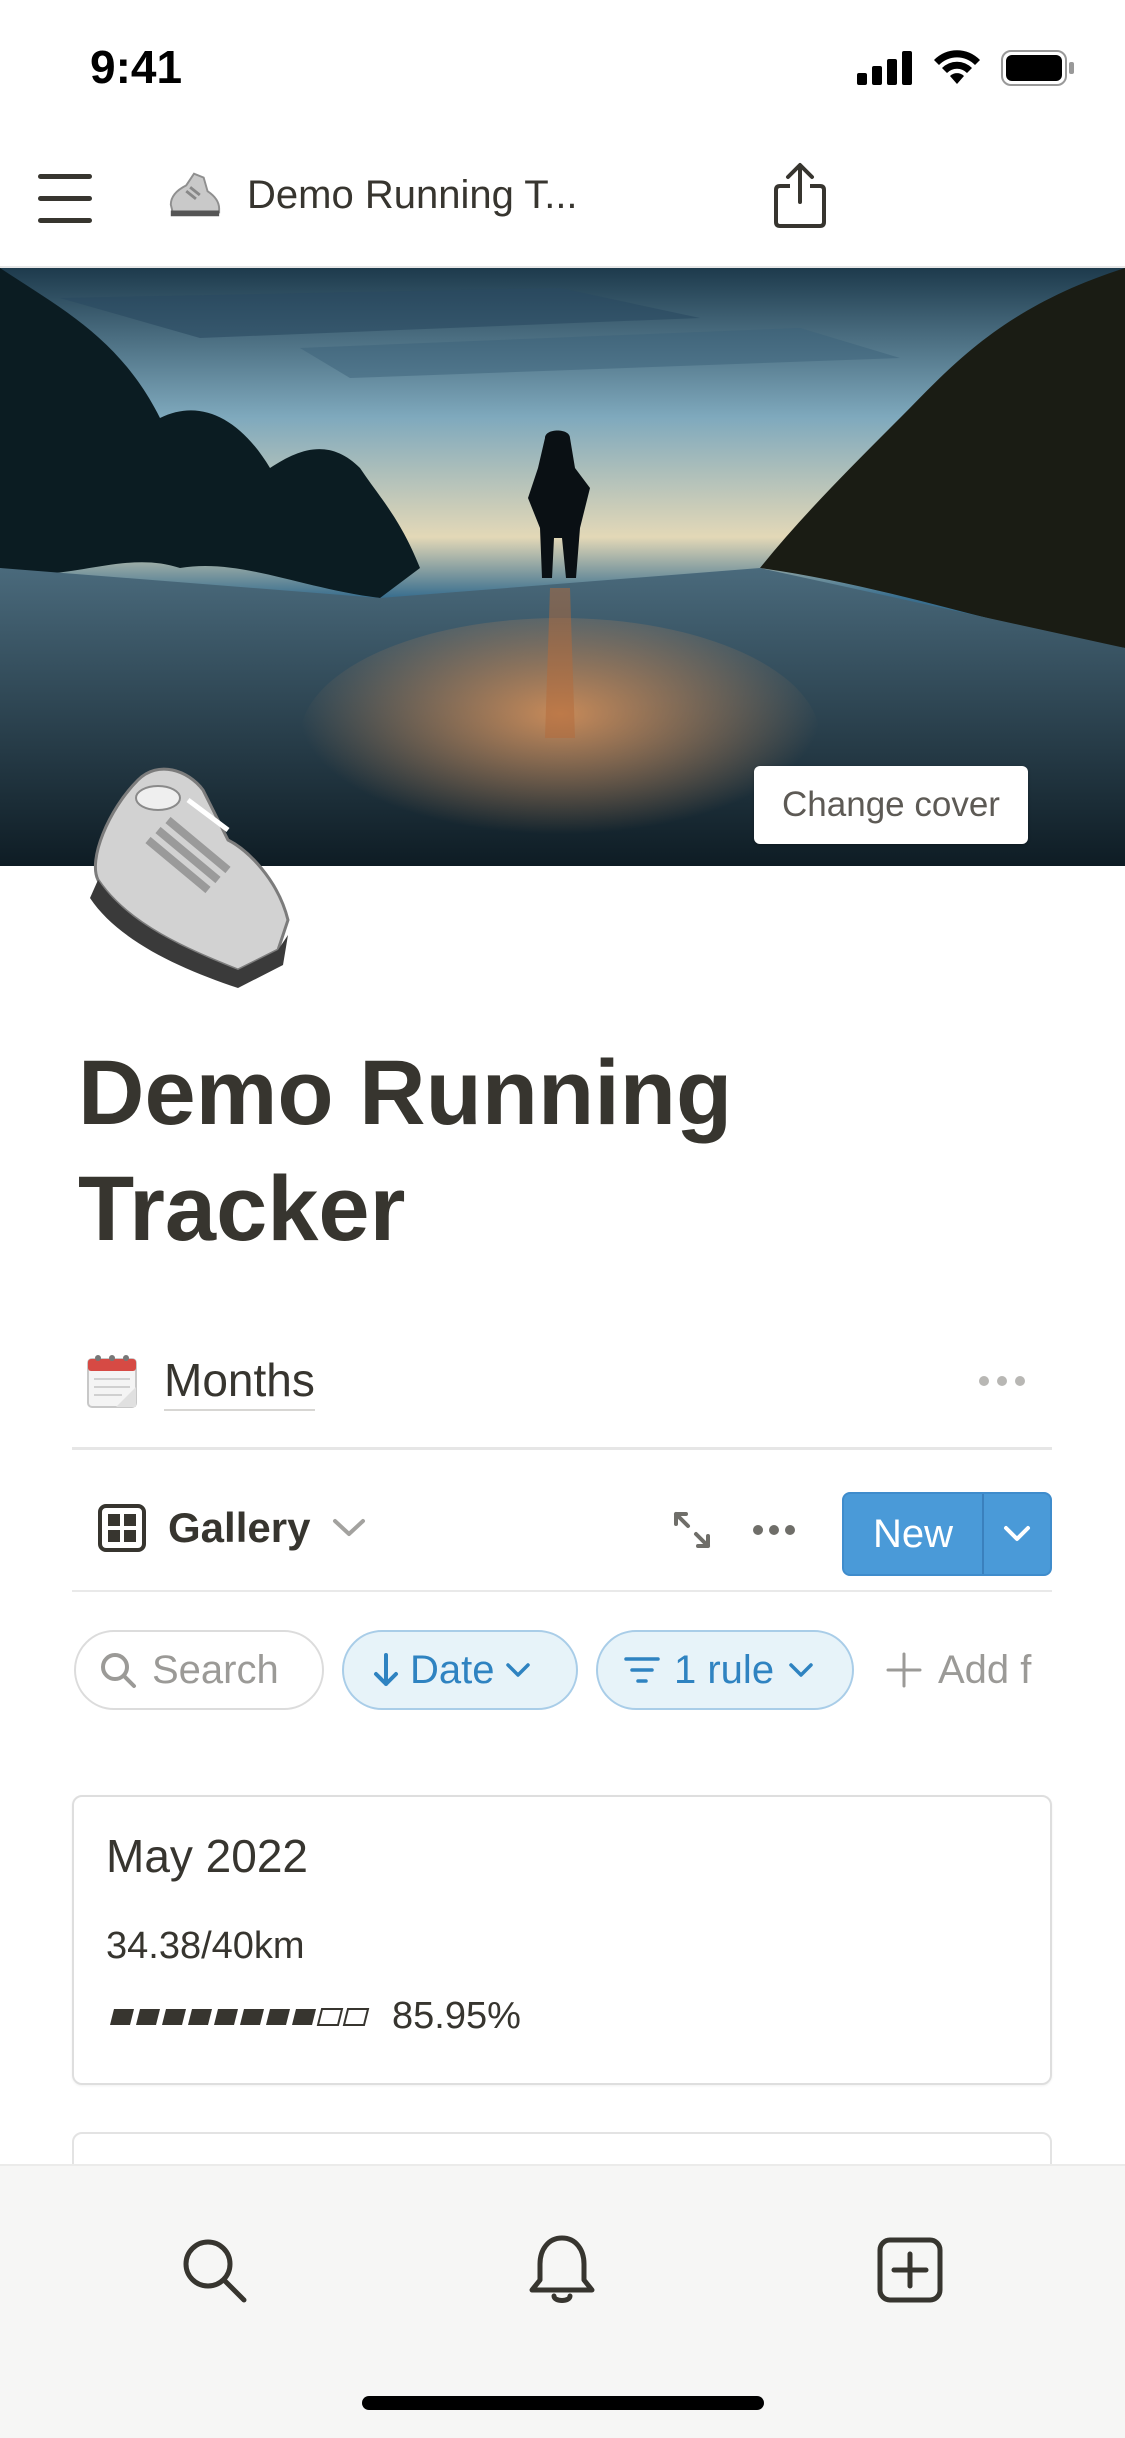 Image resolution: width=1125 pixels, height=2438 pixels. Describe the element at coordinates (112, 1381) in the screenshot. I see `calendar-icon` at that location.